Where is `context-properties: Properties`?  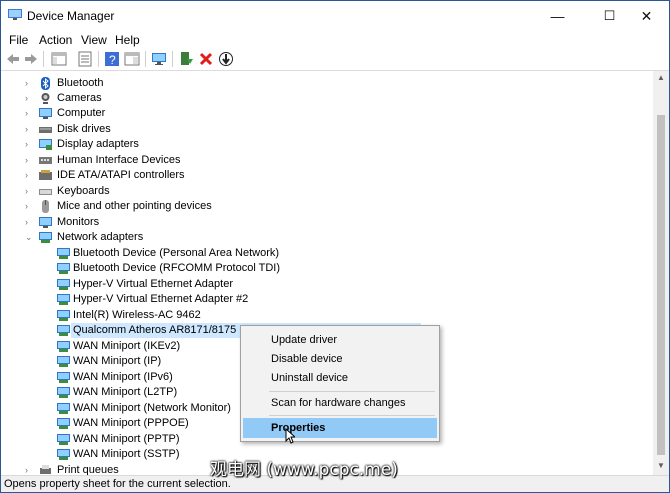
context-properties: Properties is located at coordinates (340, 428).